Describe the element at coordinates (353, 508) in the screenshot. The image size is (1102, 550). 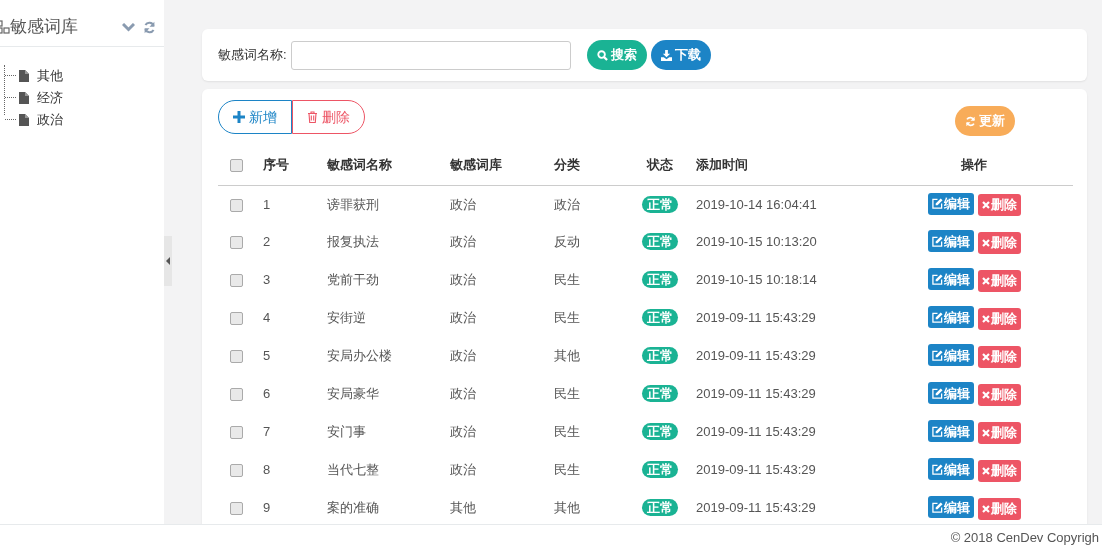
I see `table-cell: 案的准确` at that location.